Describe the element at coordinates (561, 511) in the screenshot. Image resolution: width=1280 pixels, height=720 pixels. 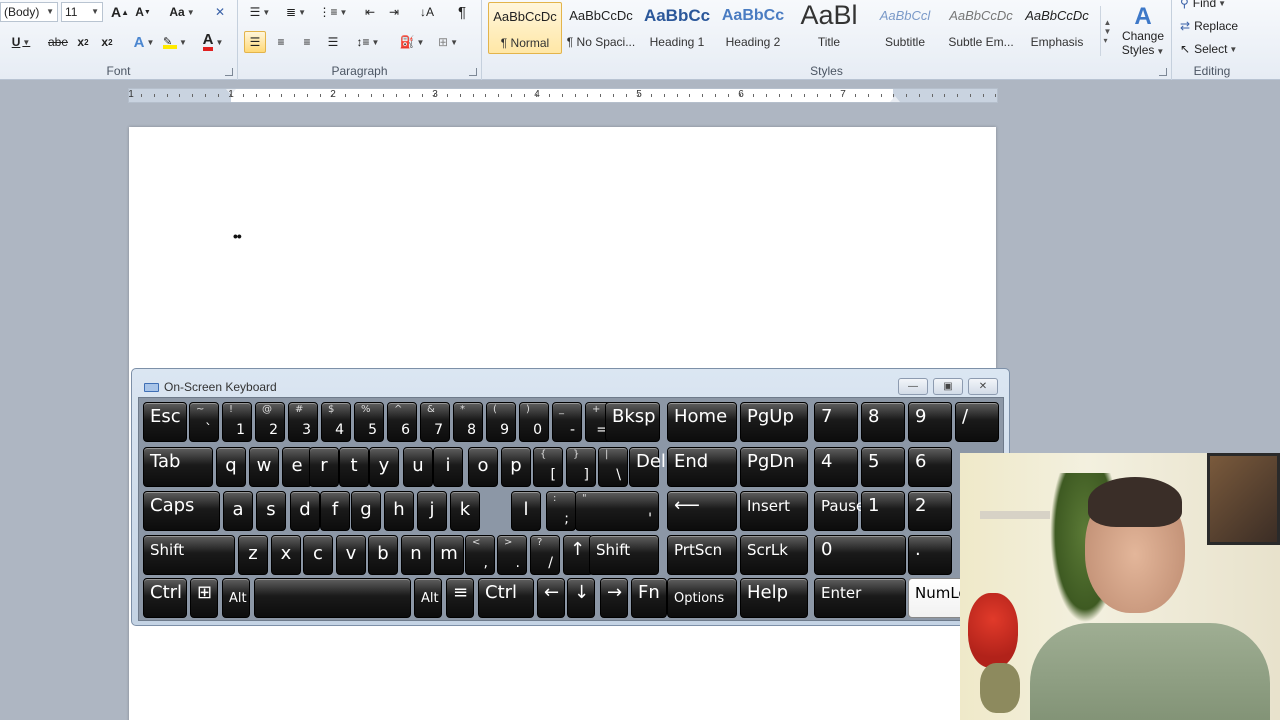
I see `key-symbol: :;` at that location.